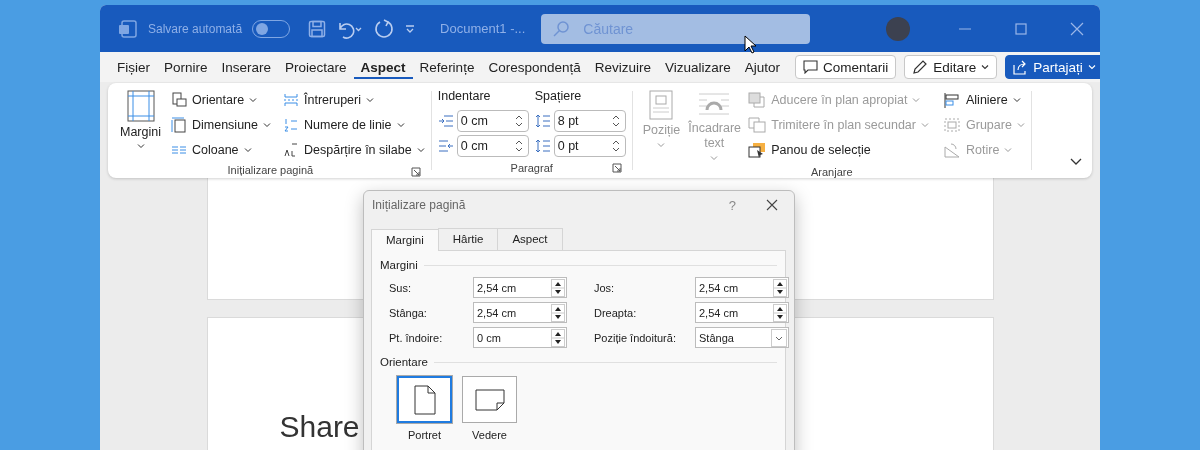  Describe the element at coordinates (179, 99) in the screenshot. I see `page-orientation-icon` at that location.